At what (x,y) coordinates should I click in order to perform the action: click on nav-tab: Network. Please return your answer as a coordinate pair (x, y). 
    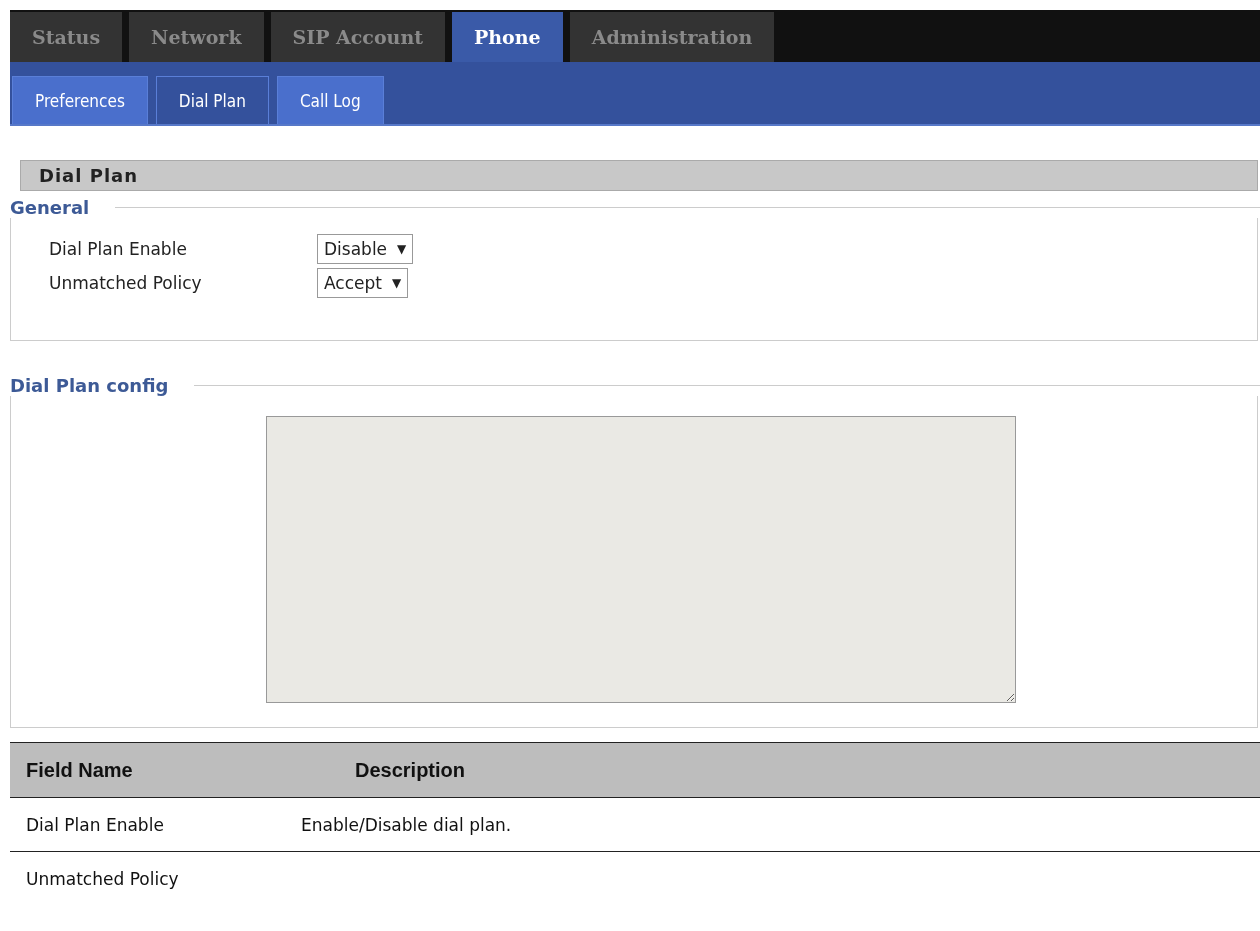
    Looking at the image, I should click on (196, 37).